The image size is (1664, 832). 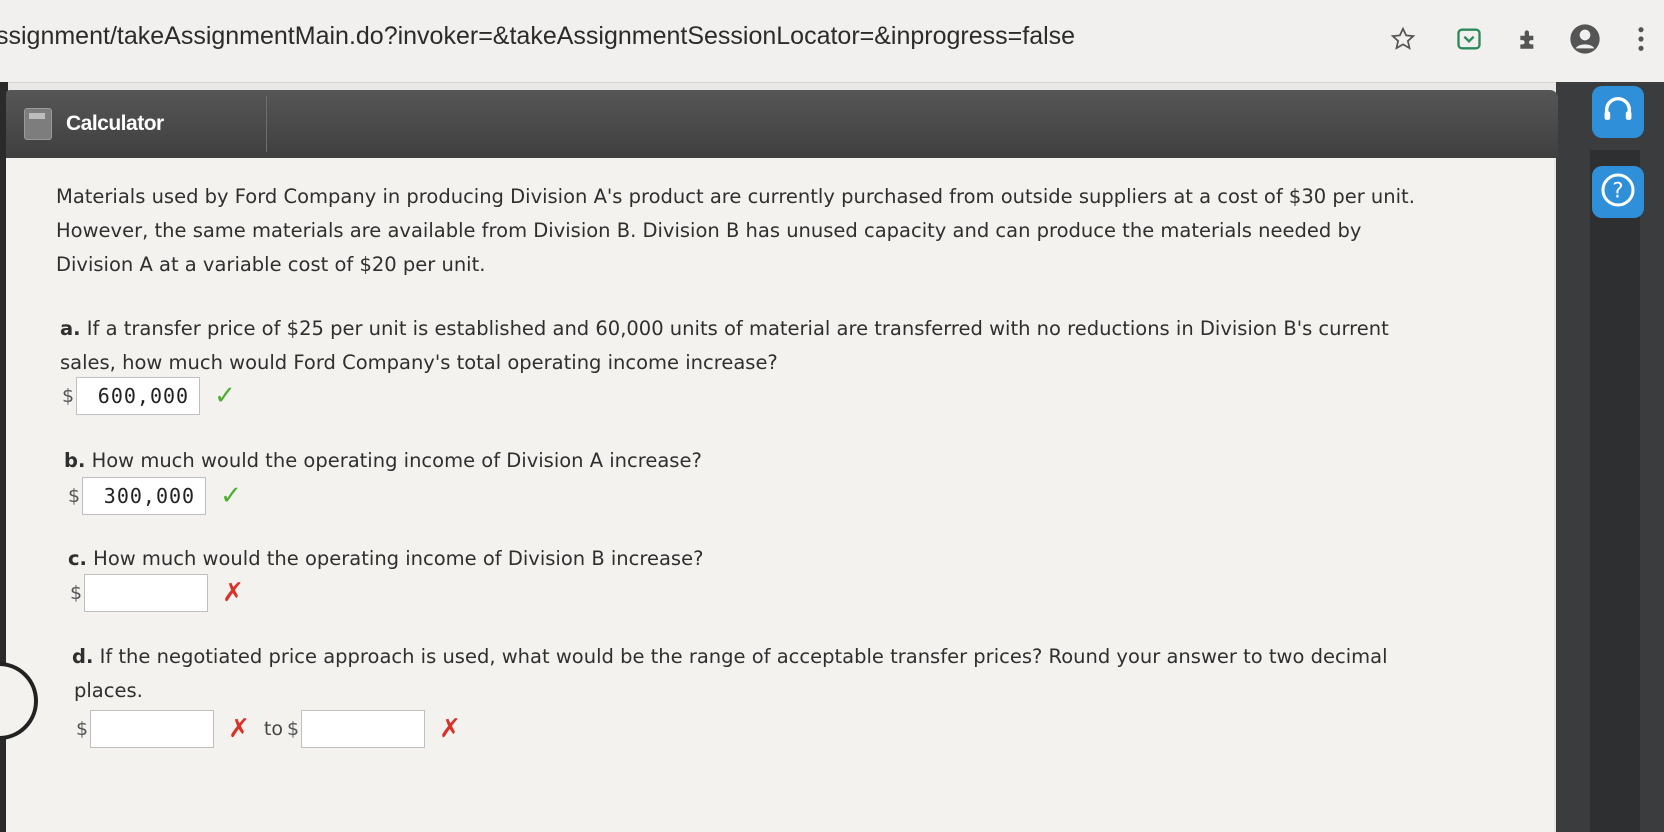 What do you see at coordinates (146, 593) in the screenshot?
I see `answer-c-input` at bounding box center [146, 593].